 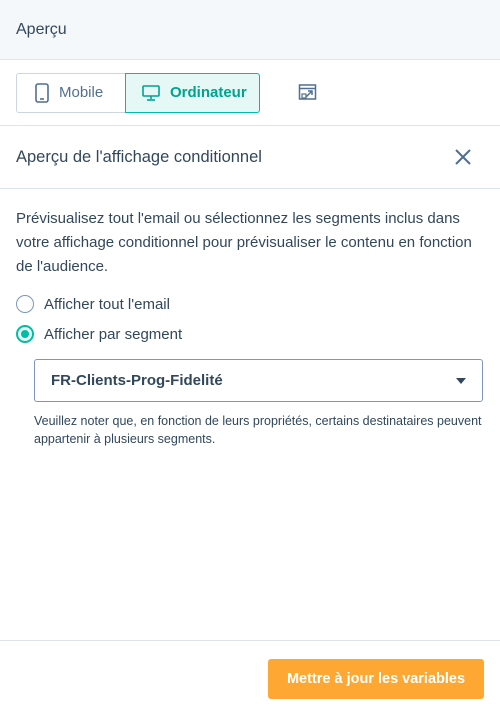 I want to click on close-icon, so click(x=463, y=157).